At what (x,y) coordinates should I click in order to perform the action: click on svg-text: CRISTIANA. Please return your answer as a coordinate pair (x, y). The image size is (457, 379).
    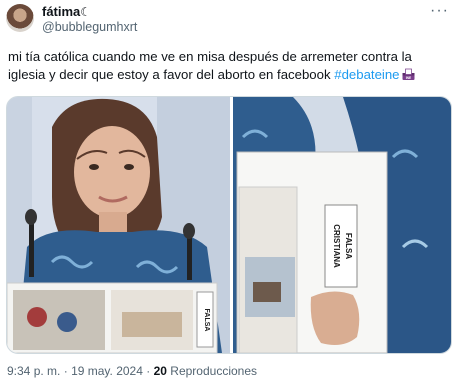
    Looking at the image, I should click on (336, 246).